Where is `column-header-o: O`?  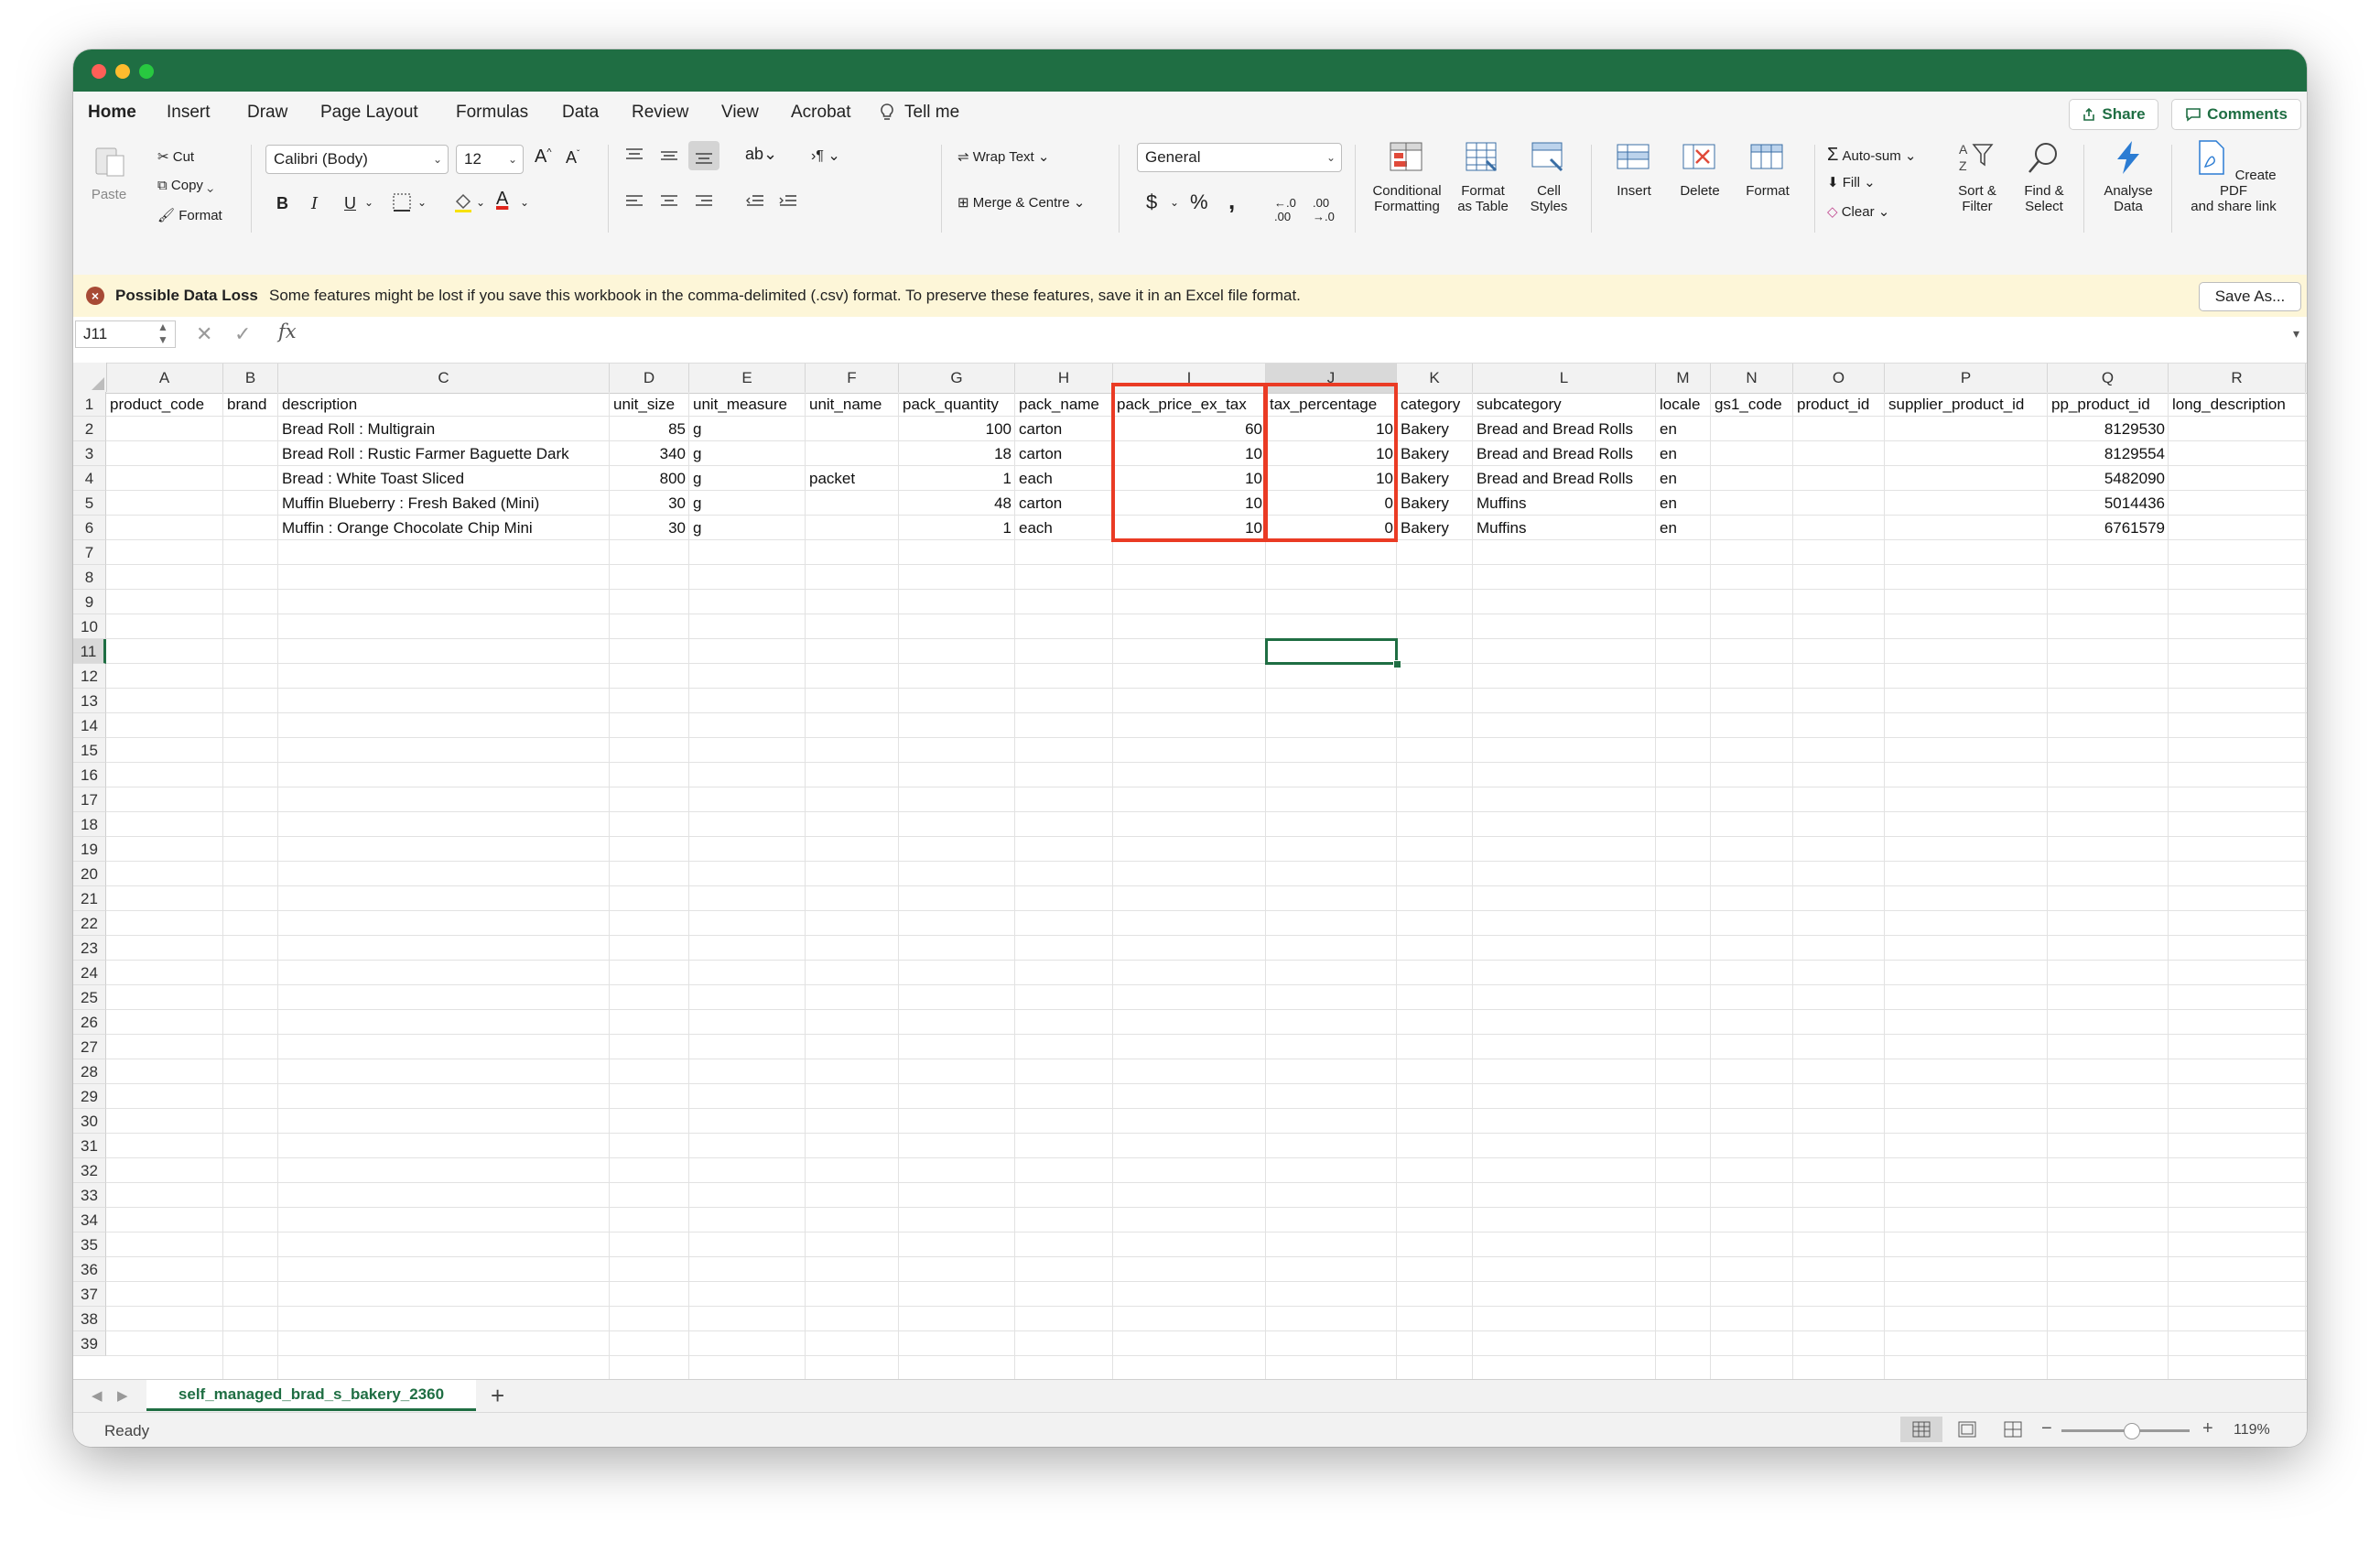
column-header-o: O is located at coordinates (1839, 378).